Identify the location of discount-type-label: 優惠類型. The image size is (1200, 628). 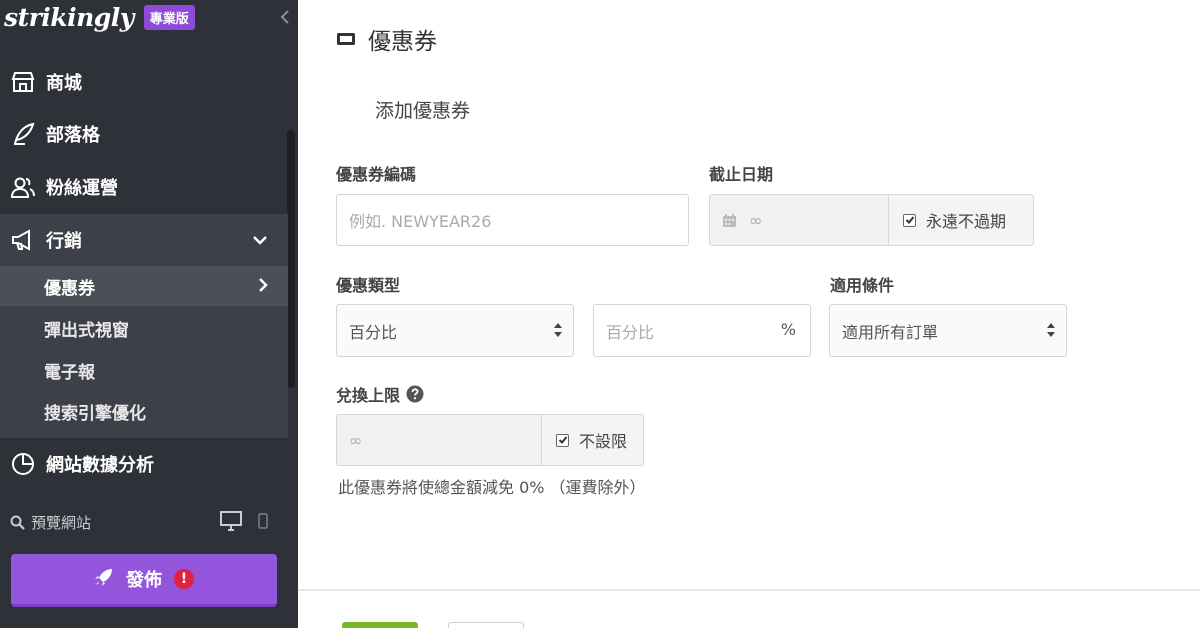
(368, 285).